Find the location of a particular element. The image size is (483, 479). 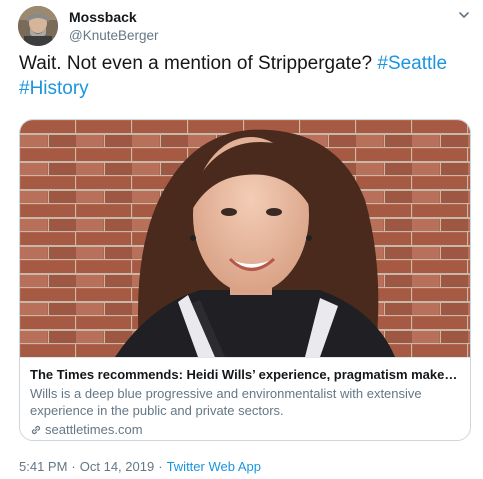

card-domain-text: seattletimes.com is located at coordinates (94, 429).